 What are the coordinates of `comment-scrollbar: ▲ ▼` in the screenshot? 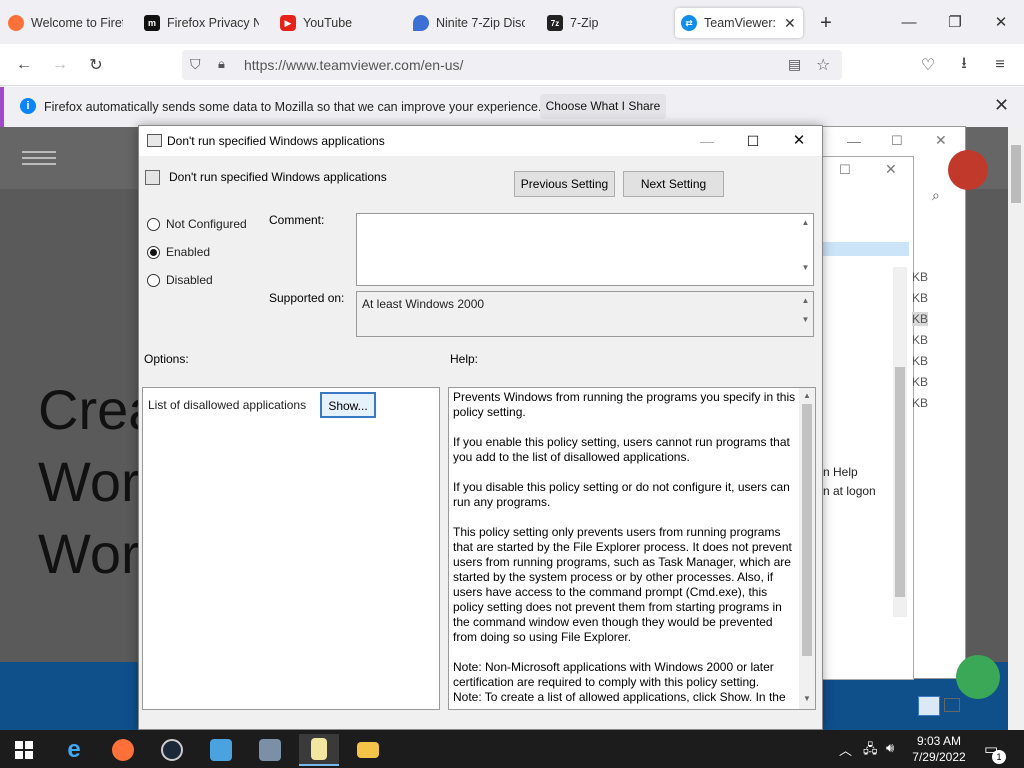 It's located at (805, 249).